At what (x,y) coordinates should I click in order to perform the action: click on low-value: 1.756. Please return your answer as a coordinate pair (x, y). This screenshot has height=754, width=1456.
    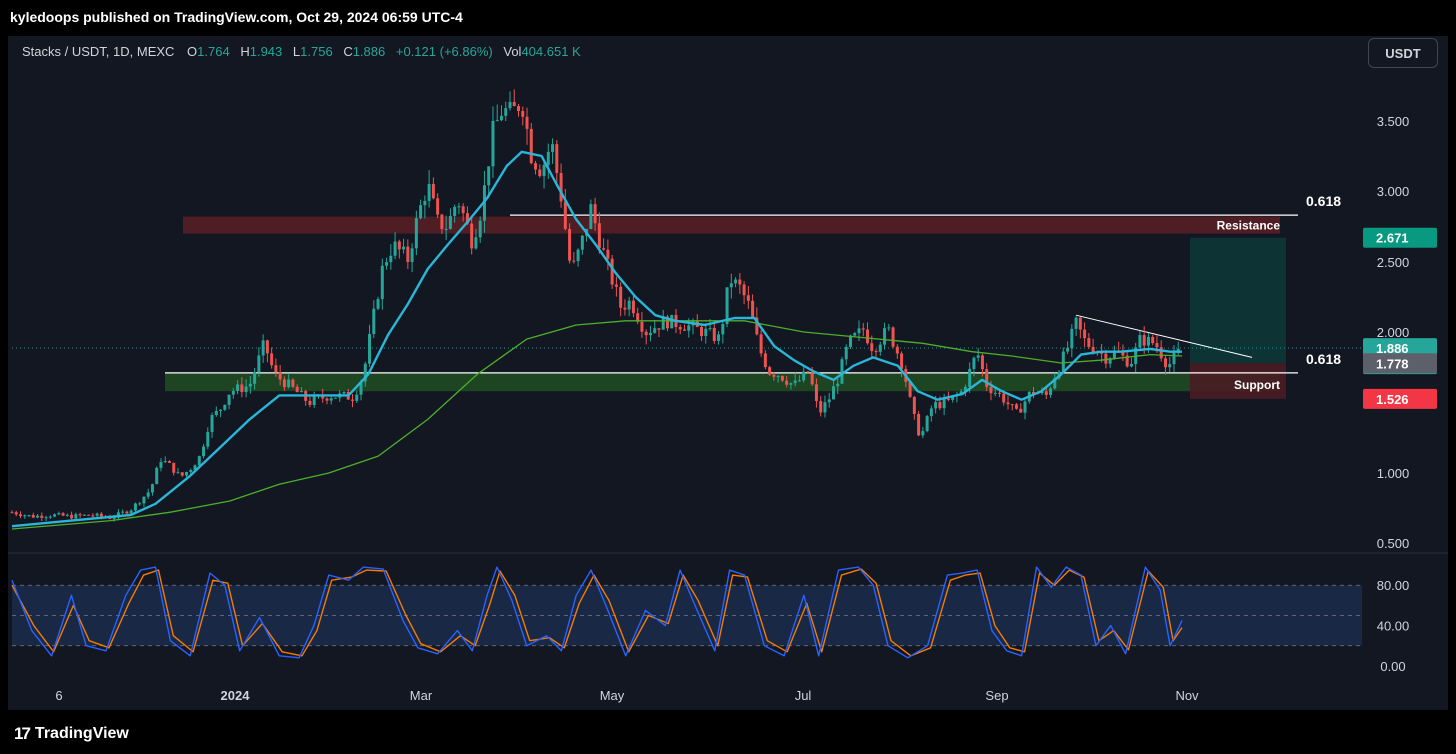
    Looking at the image, I should click on (316, 51).